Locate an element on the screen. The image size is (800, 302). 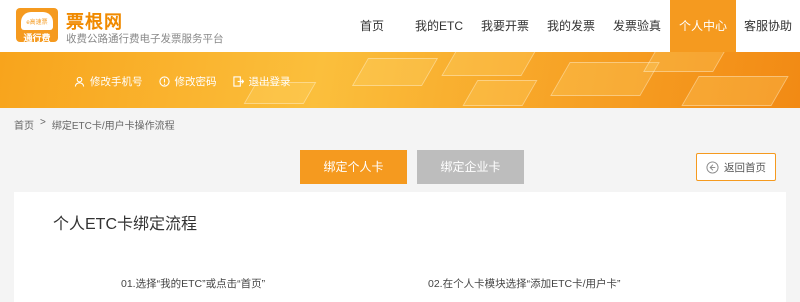
main-nav: 首页 我的ETC 我要开票 我的发票 发票验真 个人中心 客服协助 is located at coordinates (569, 26).